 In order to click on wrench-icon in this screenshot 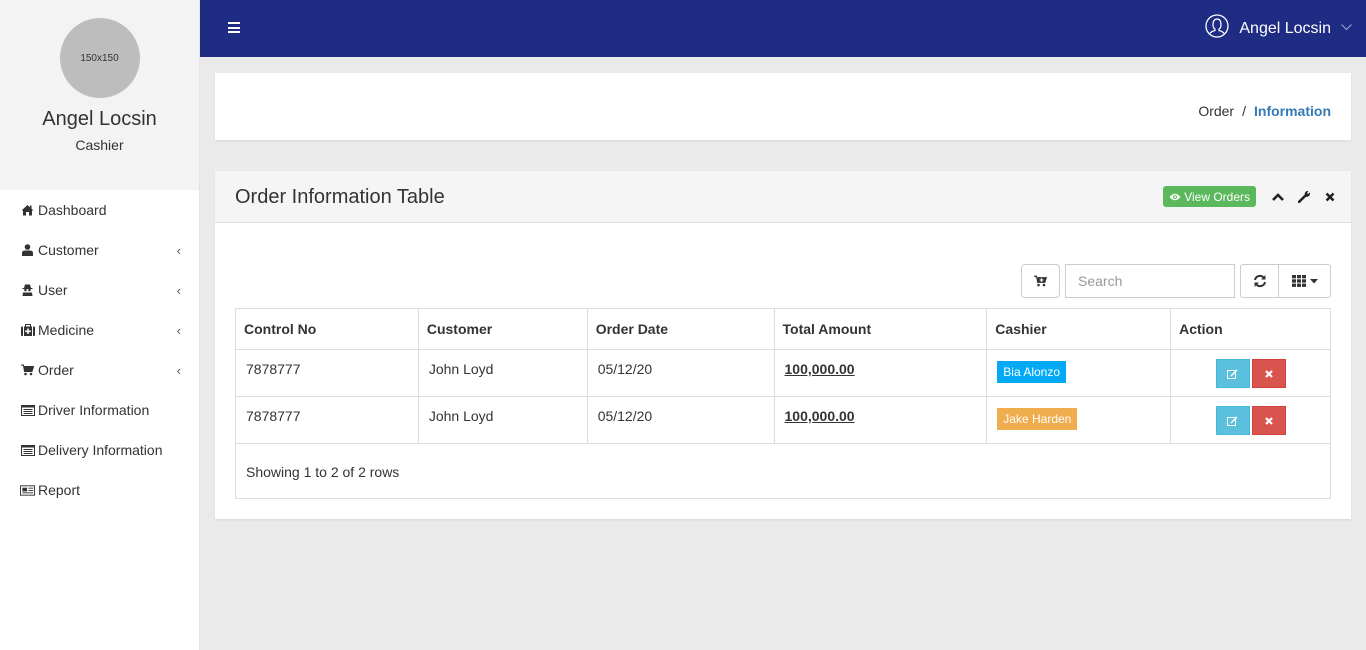, I will do `click(1304, 197)`.